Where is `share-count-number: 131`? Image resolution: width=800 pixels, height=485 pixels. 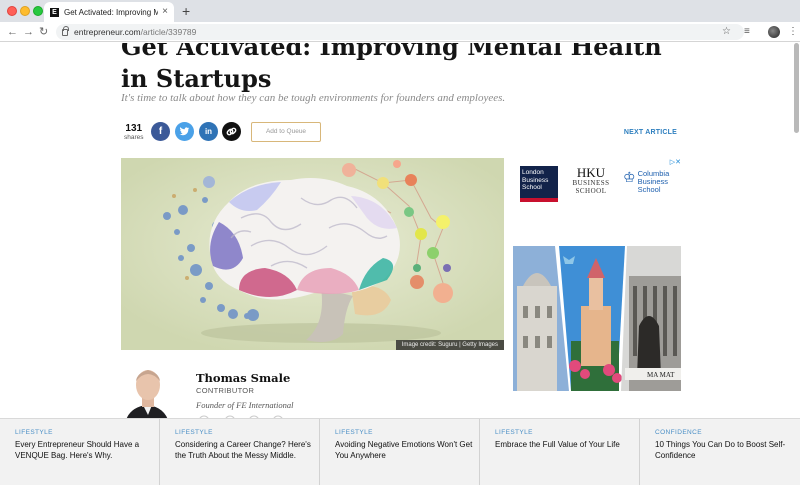
share-count-number: 131 is located at coordinates (134, 128).